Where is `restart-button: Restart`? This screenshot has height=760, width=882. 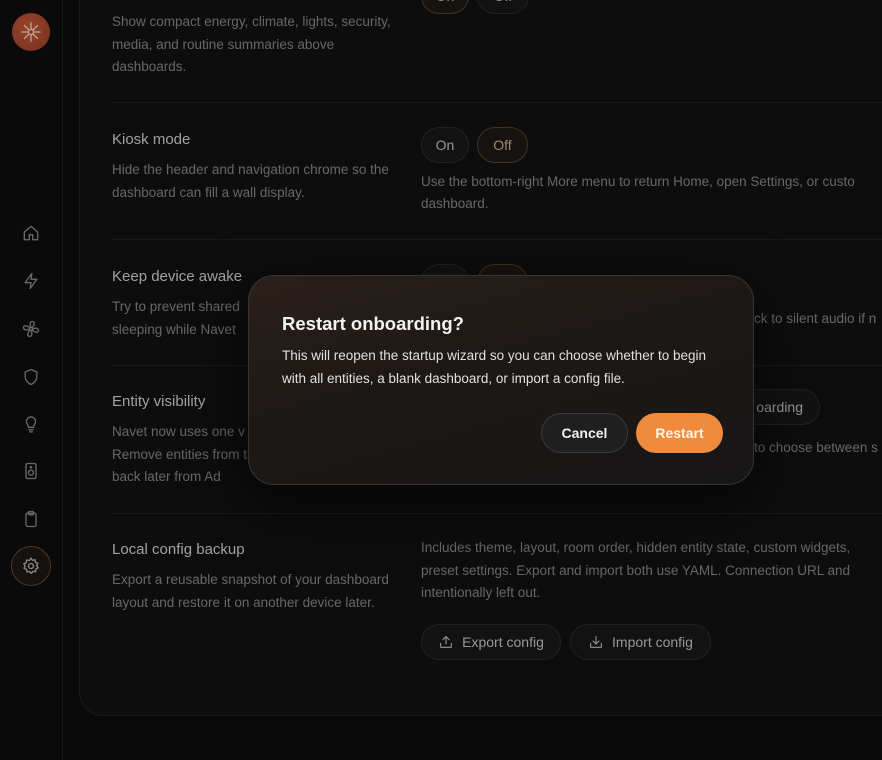 restart-button: Restart is located at coordinates (679, 433).